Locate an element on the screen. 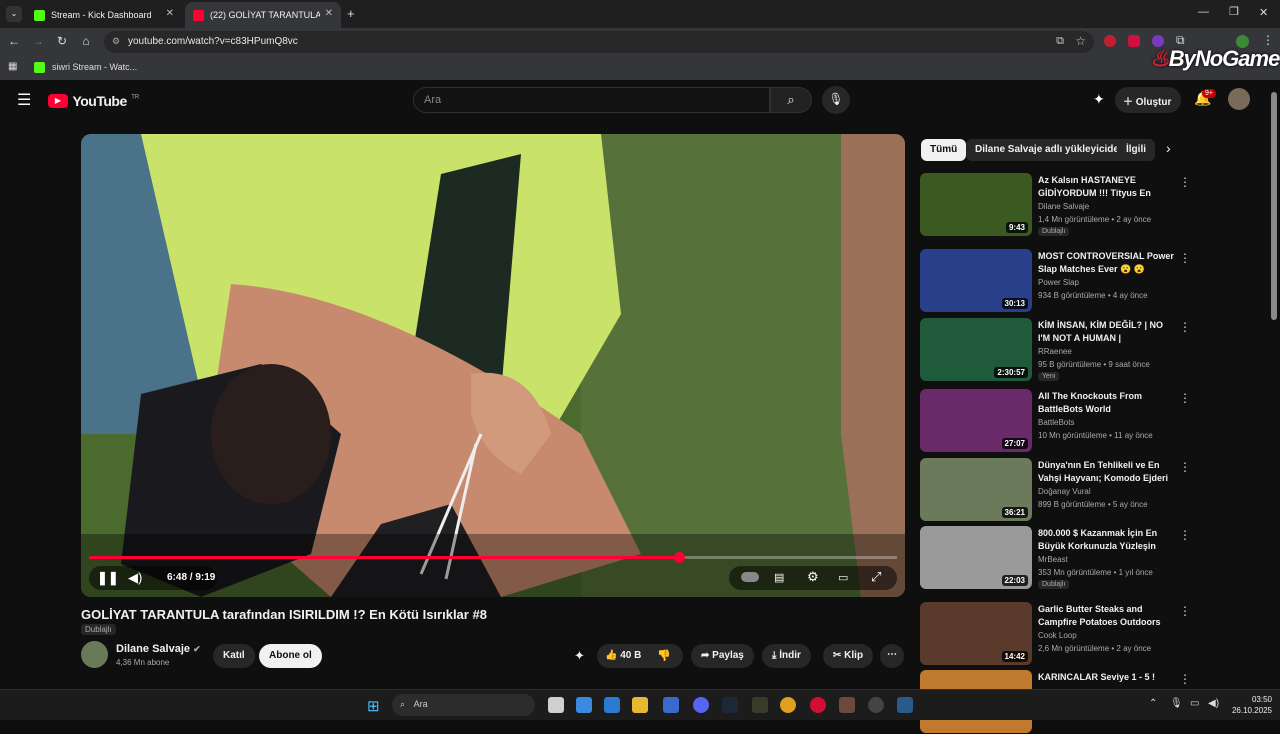  tab-search-icon: ⌄ is located at coordinates (14, 14).